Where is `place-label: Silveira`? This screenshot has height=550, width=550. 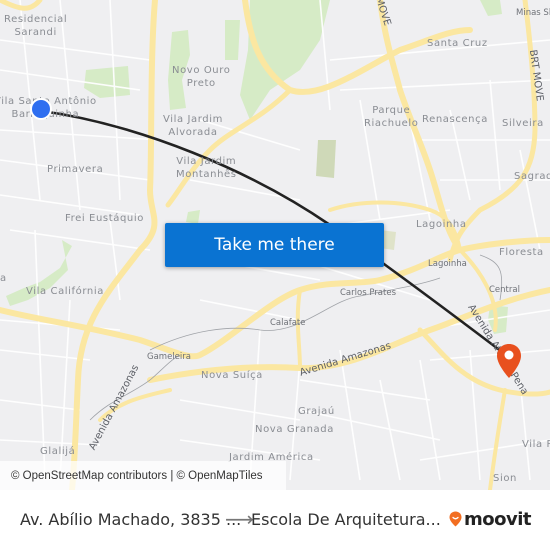 place-label: Silveira is located at coordinates (523, 123).